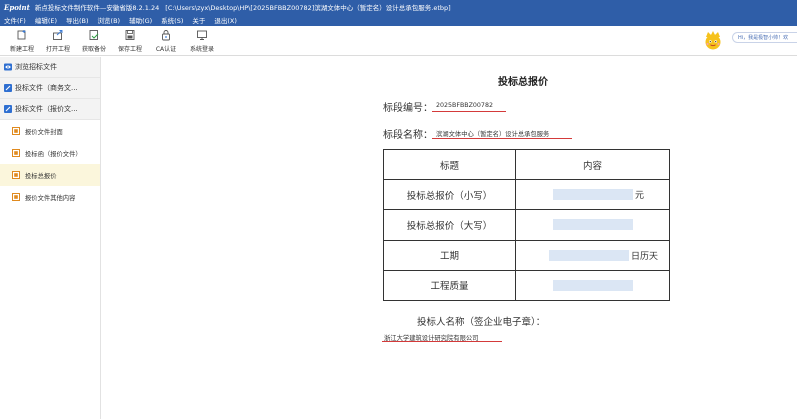 The width and height of the screenshot is (797, 419). Describe the element at coordinates (592, 164) in the screenshot. I see `table-header-content: 内容` at that location.